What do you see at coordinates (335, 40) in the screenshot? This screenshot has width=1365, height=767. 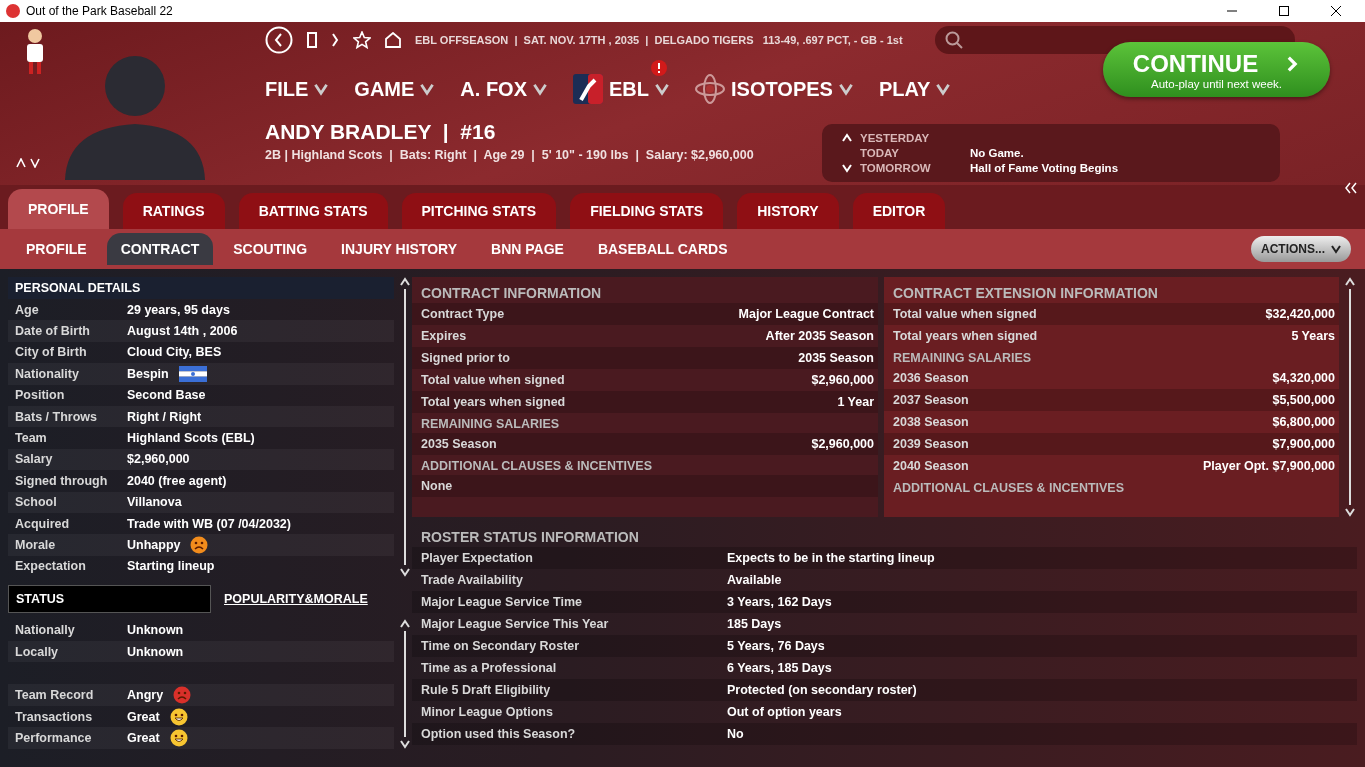 I see `forward-icon` at bounding box center [335, 40].